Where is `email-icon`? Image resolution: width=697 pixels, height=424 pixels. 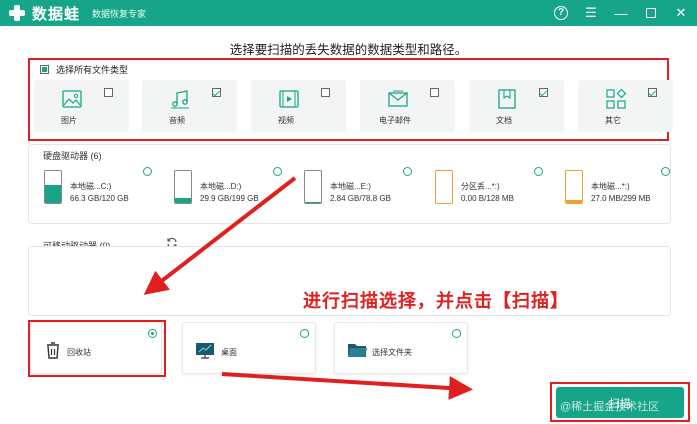 email-icon is located at coordinates (398, 98).